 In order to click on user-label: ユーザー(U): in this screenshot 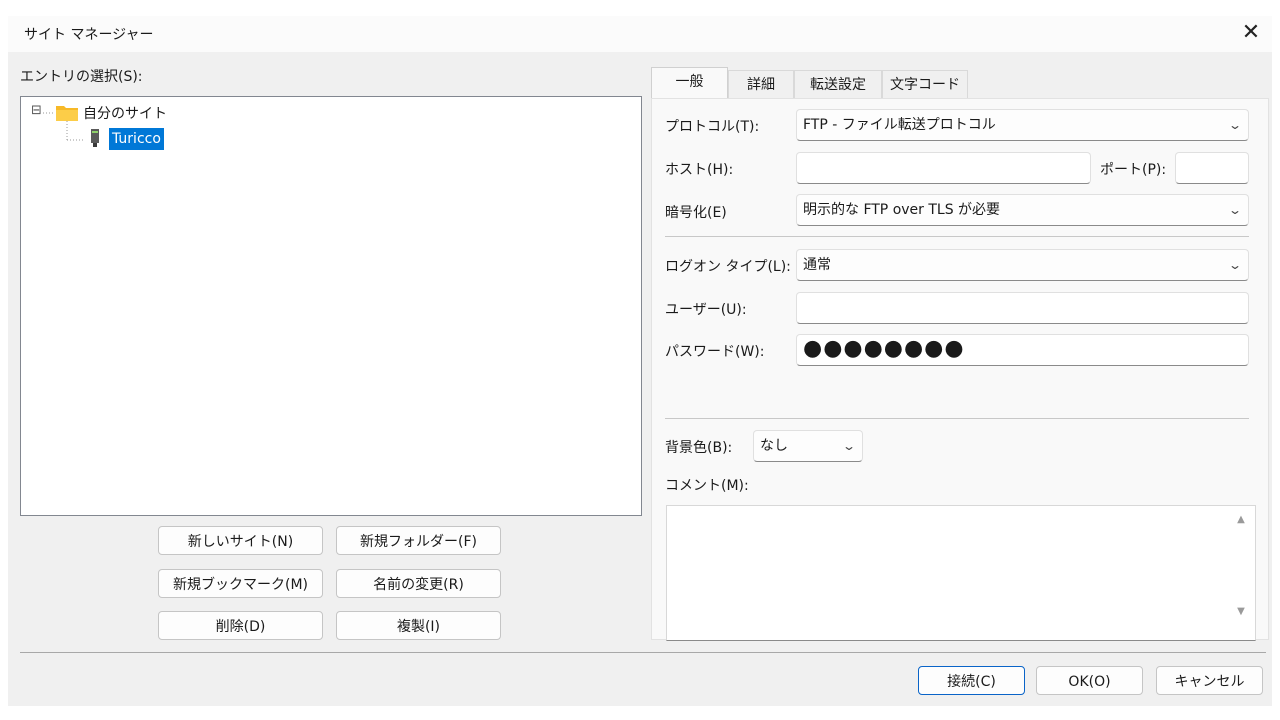, I will do `click(706, 310)`.